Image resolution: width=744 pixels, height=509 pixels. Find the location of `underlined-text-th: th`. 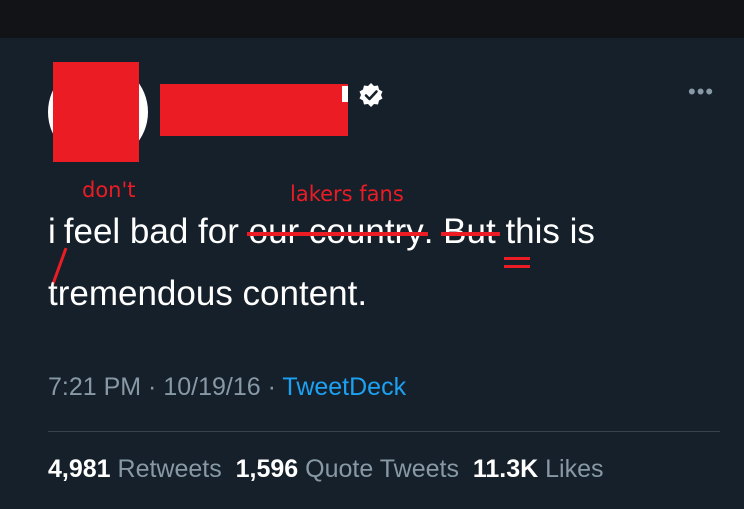

underlined-text-th: th is located at coordinates (519, 240).